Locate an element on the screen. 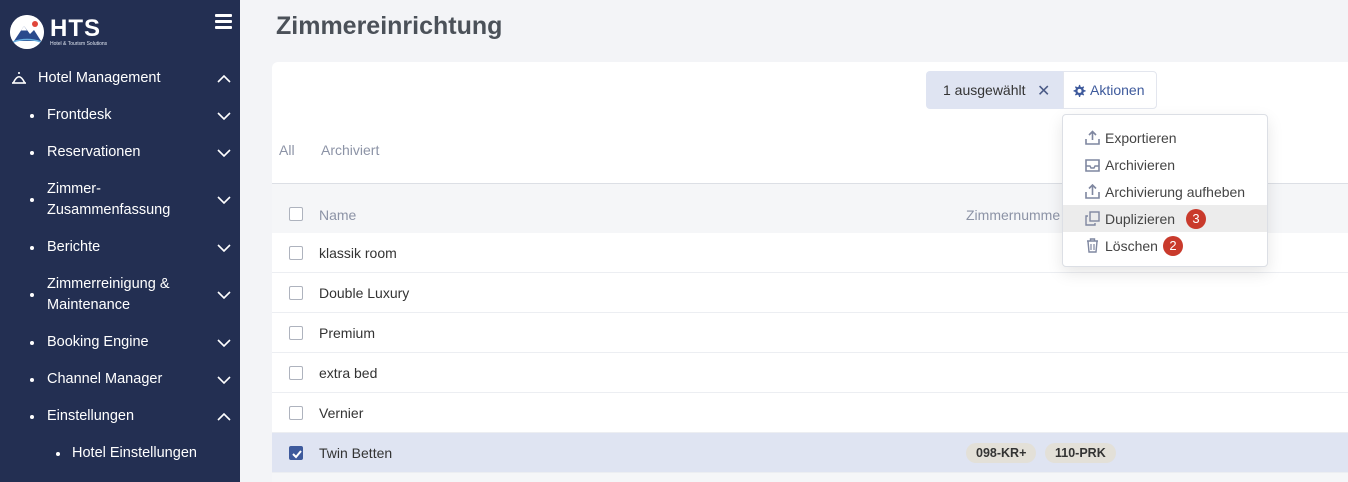 This screenshot has height=482, width=1348. menu-item-duplizieren: Duplizieren 3 is located at coordinates (1165, 218).